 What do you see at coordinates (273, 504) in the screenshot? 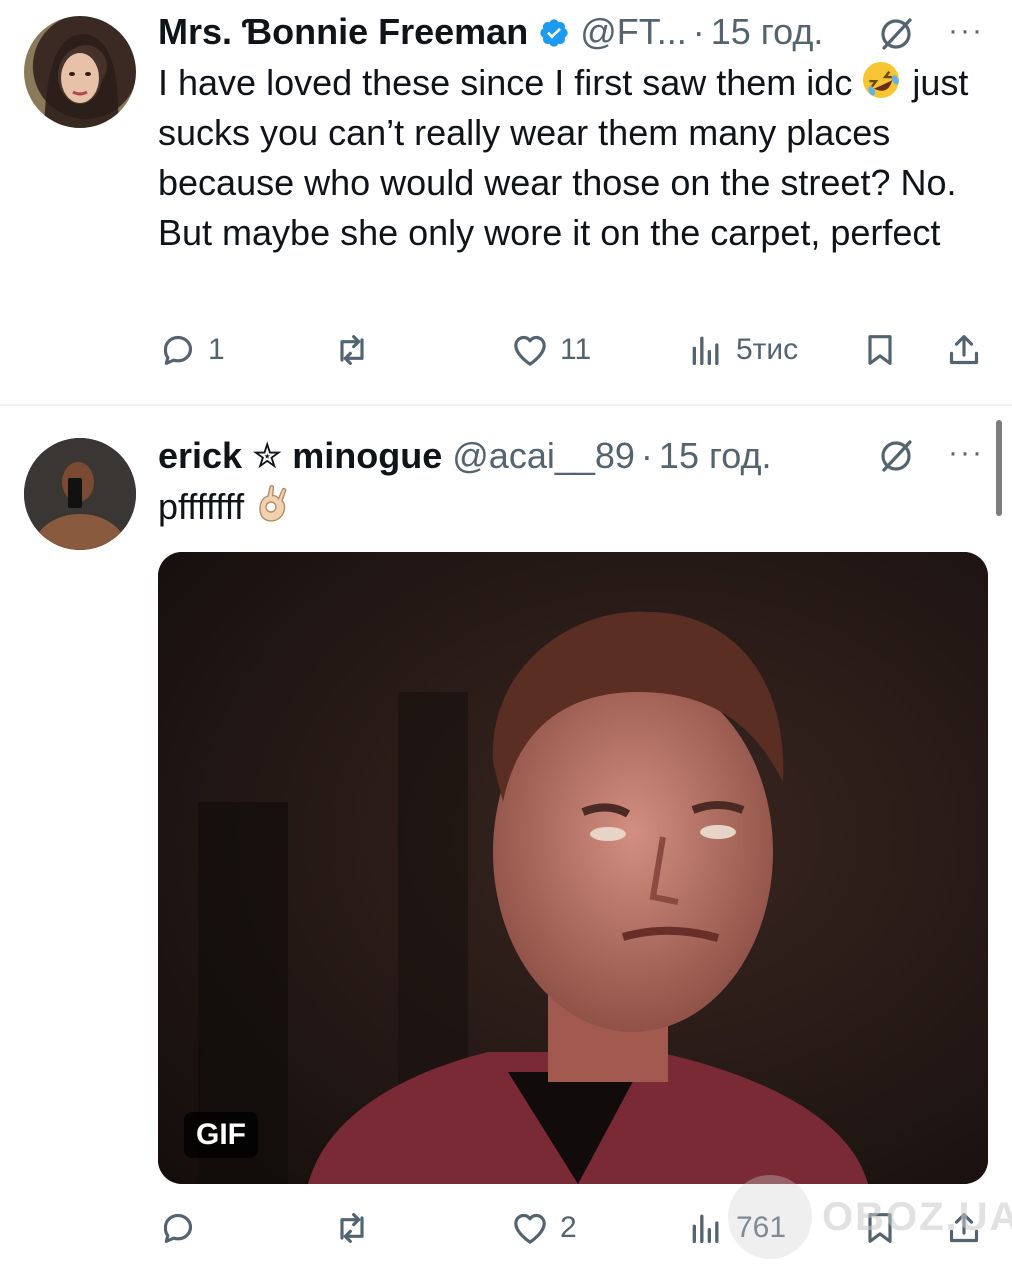
I see `ok-hand-emoji-icon` at bounding box center [273, 504].